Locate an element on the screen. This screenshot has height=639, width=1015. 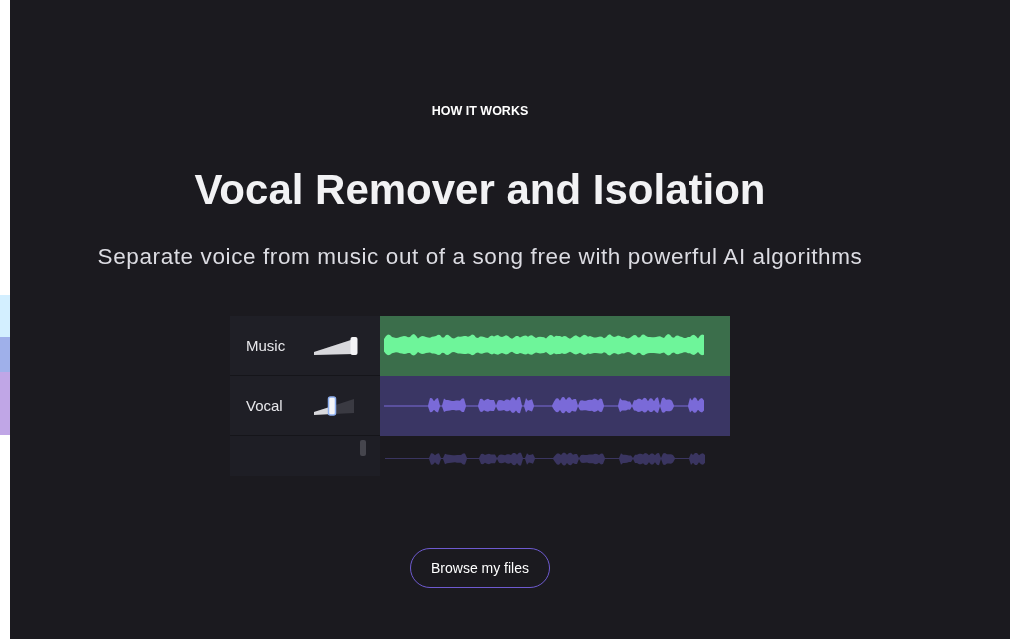
section-eyebrow: HOW IT WORKS is located at coordinates (480, 111).